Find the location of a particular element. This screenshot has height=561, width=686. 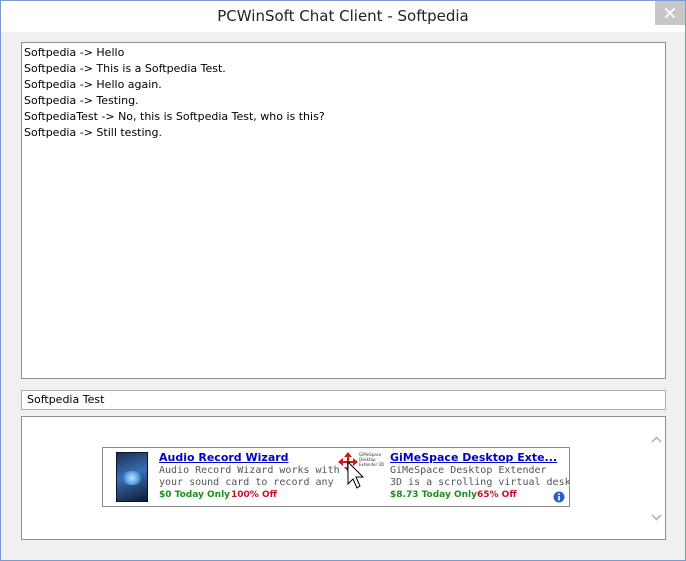

info-icon is located at coordinates (559, 496).